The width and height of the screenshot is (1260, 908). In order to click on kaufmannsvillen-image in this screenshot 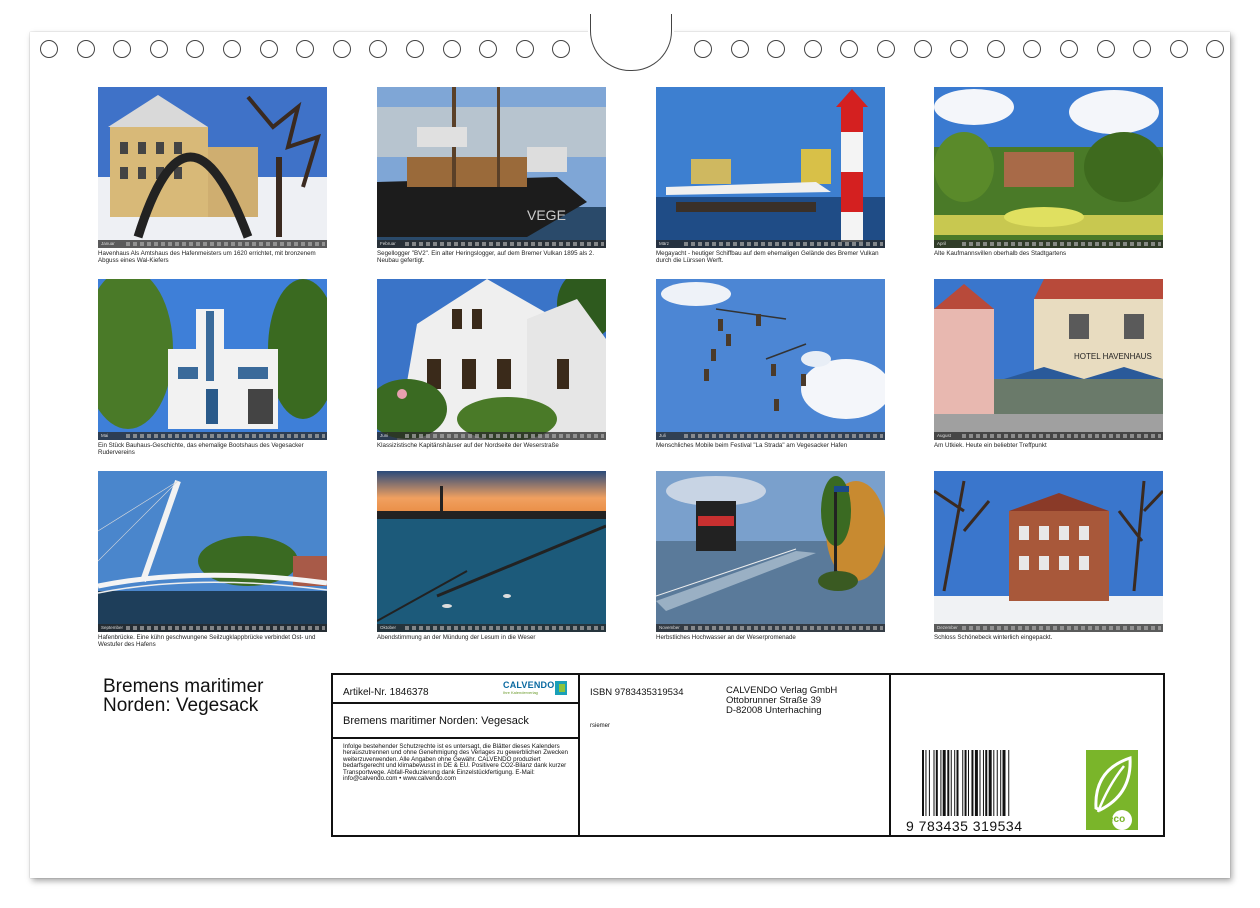, I will do `click(1048, 167)`.